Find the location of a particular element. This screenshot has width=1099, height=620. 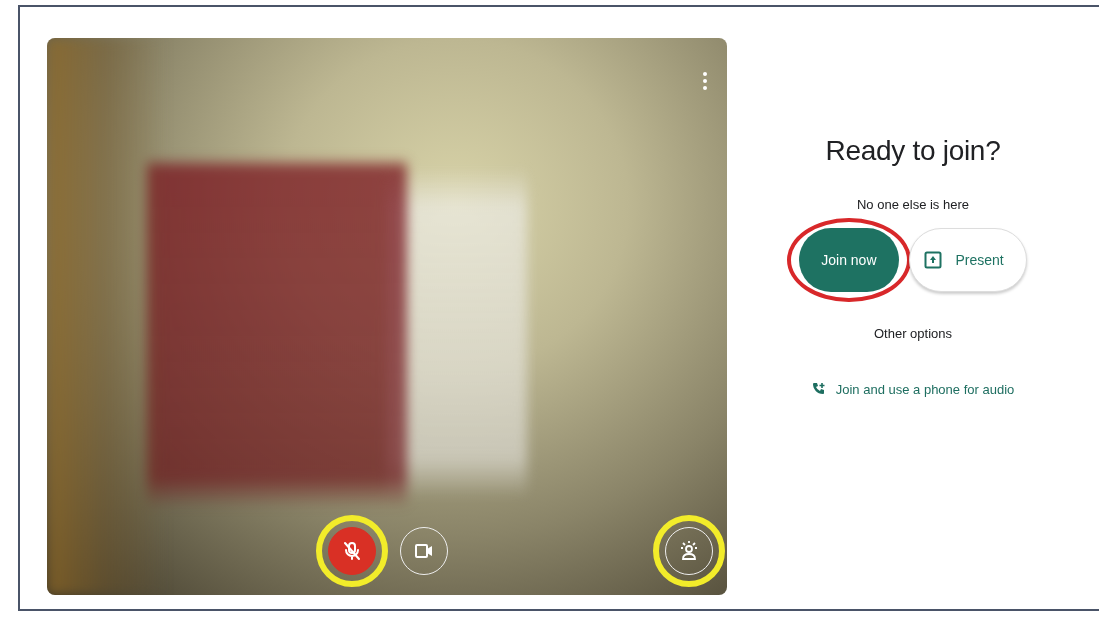

more-options-icon is located at coordinates (705, 81).